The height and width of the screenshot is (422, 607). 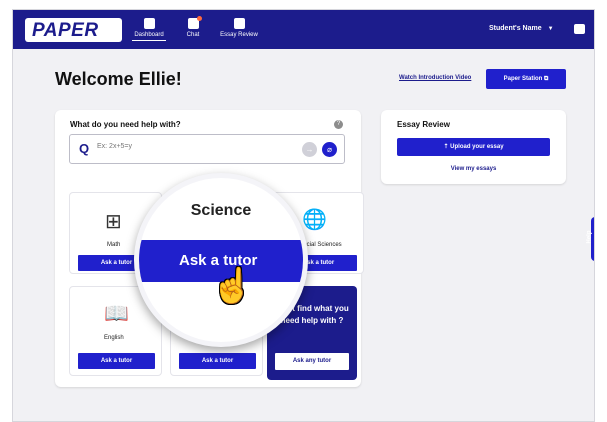 I want to click on q-logo-icon: Q, so click(x=84, y=148).